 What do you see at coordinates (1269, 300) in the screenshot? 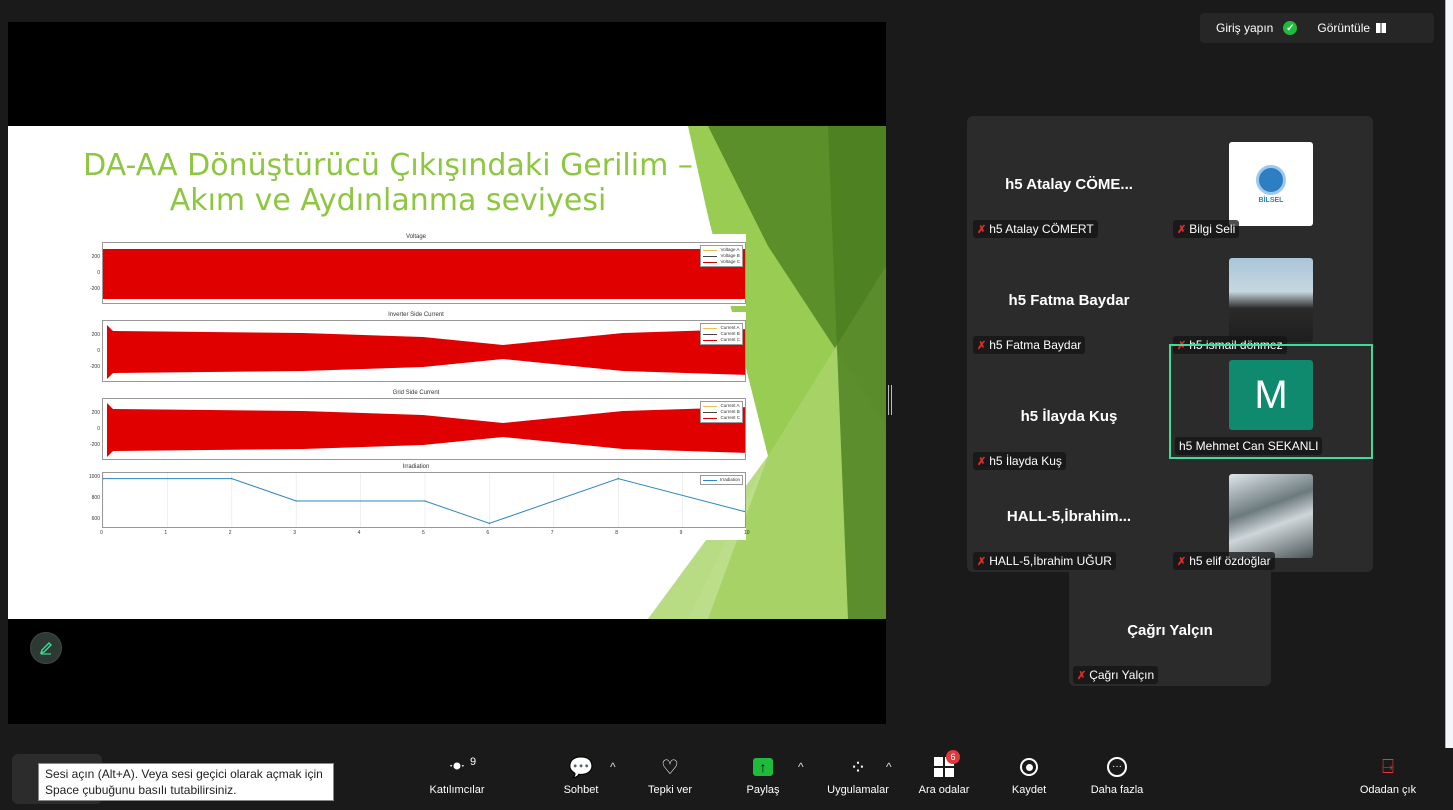
I see `participant-tile: ✗ h5 ismail dönmez` at bounding box center [1269, 300].